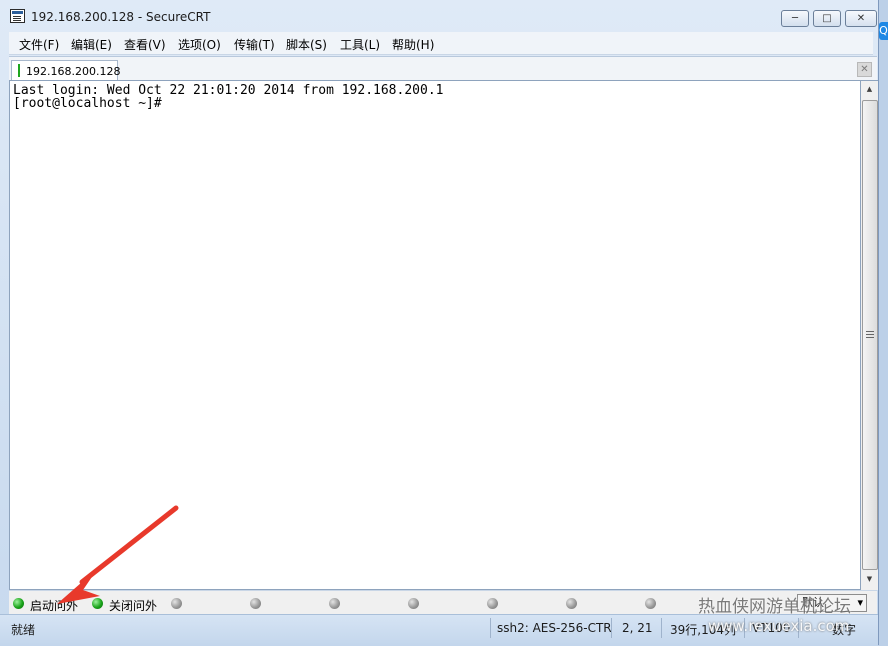  Describe the element at coordinates (413, 44) in the screenshot. I see `menu-help: 帮助(H)` at that location.